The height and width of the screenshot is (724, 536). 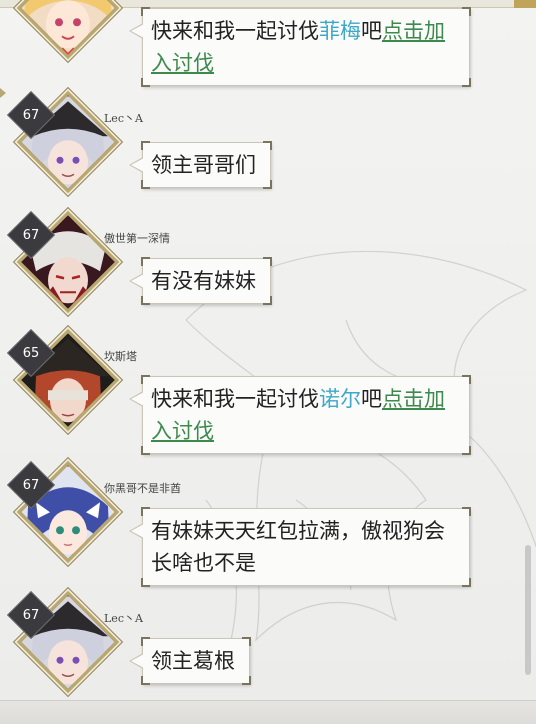 I want to click on boss-name-highlight: 诺尔, so click(x=340, y=399).